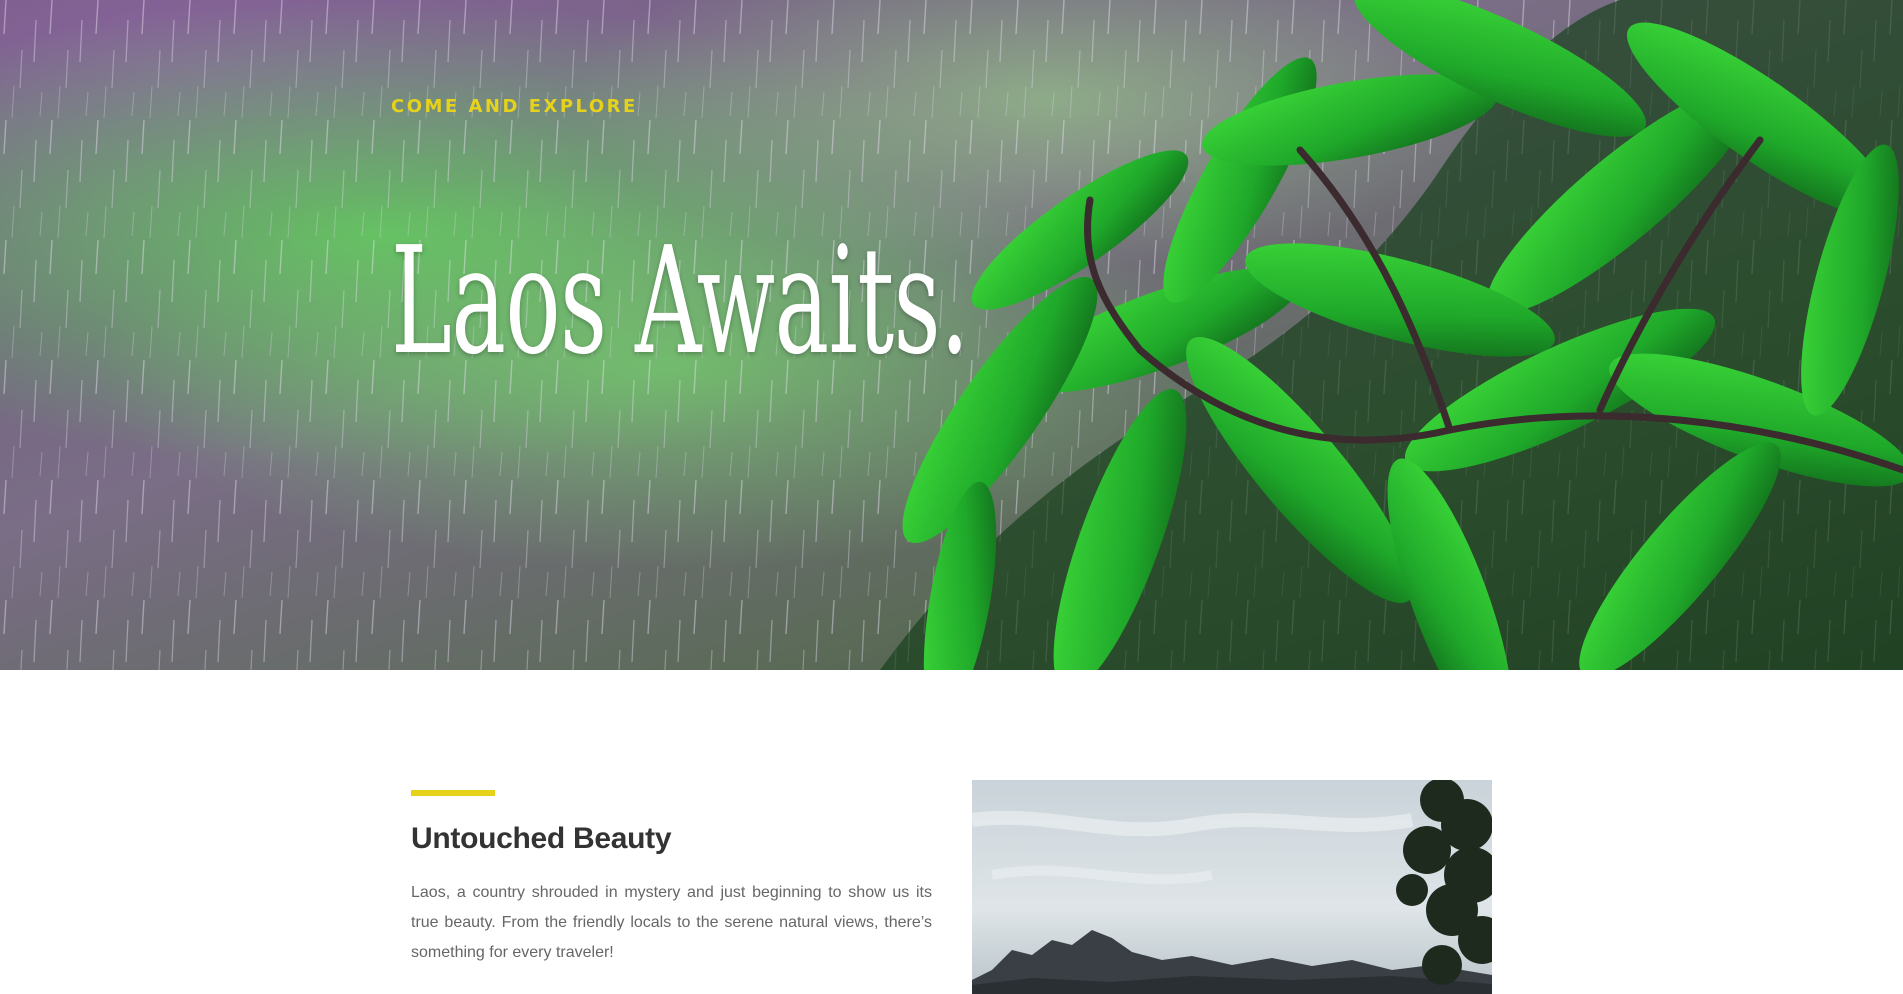 The width and height of the screenshot is (1903, 994). I want to click on section-heading: Untouched Beauty, so click(541, 838).